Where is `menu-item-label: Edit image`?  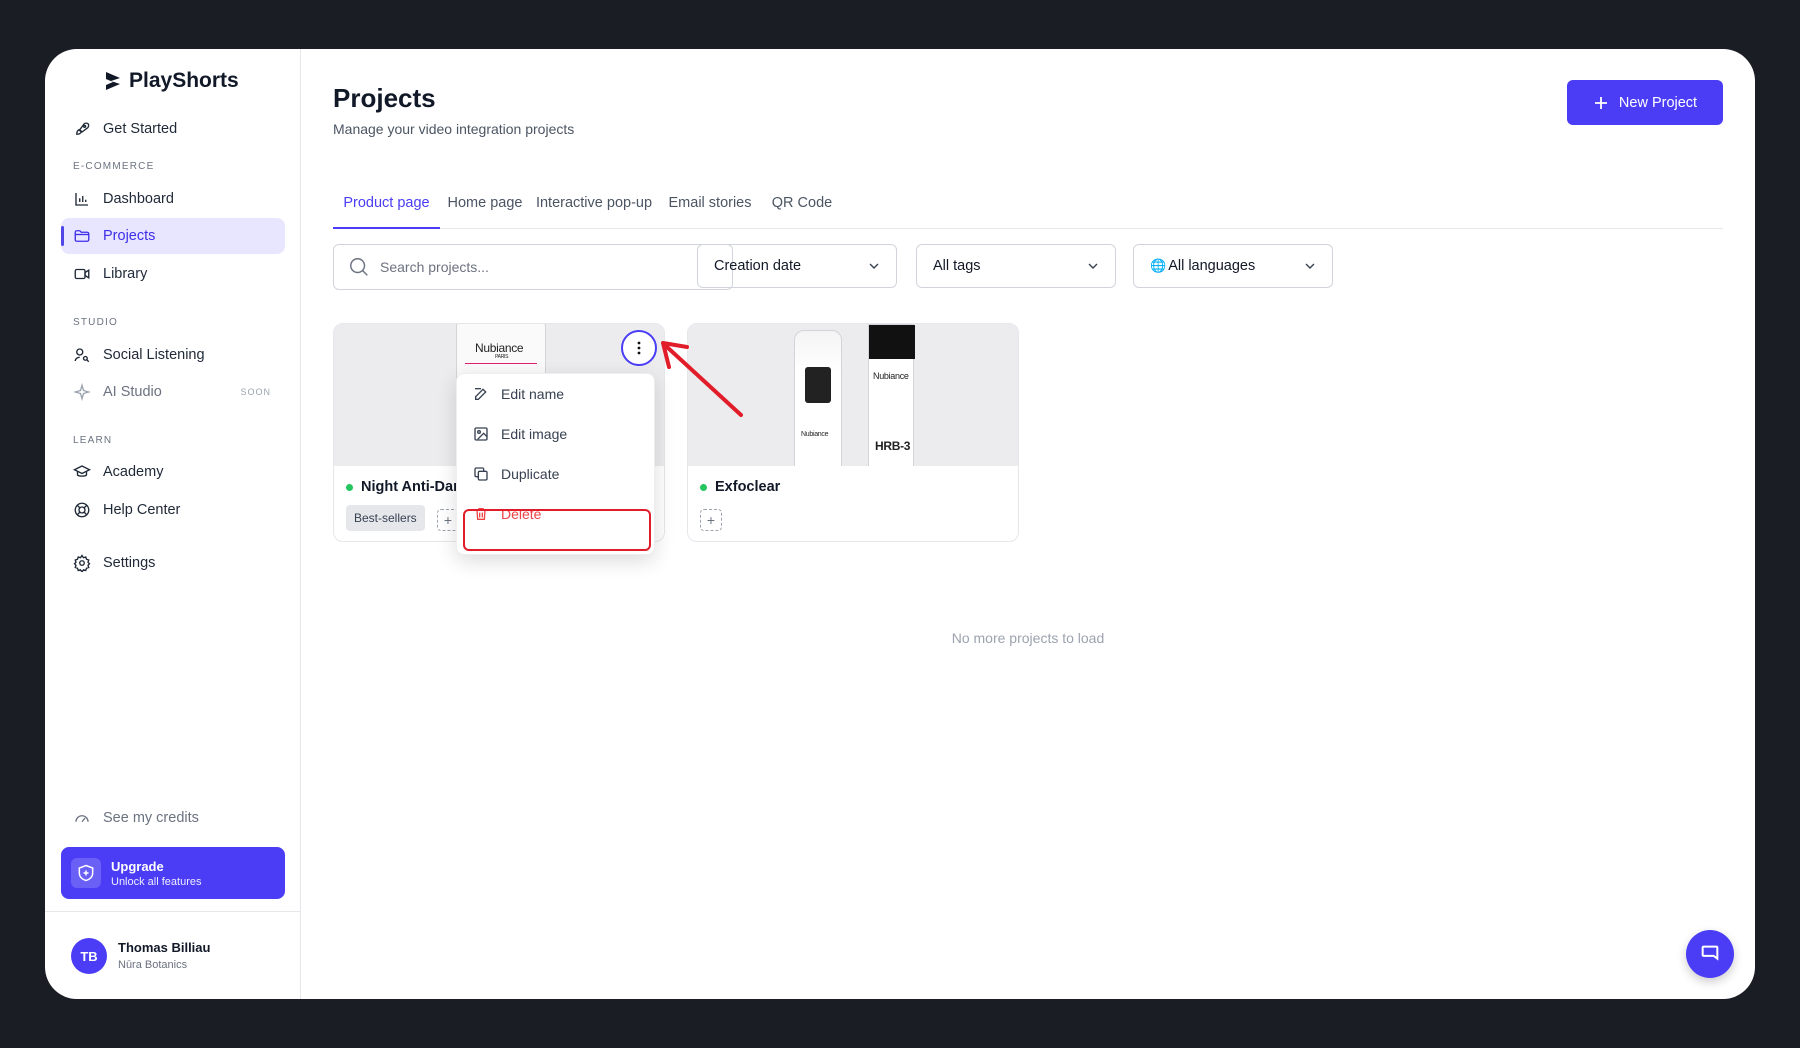
menu-item-label: Edit image is located at coordinates (534, 434).